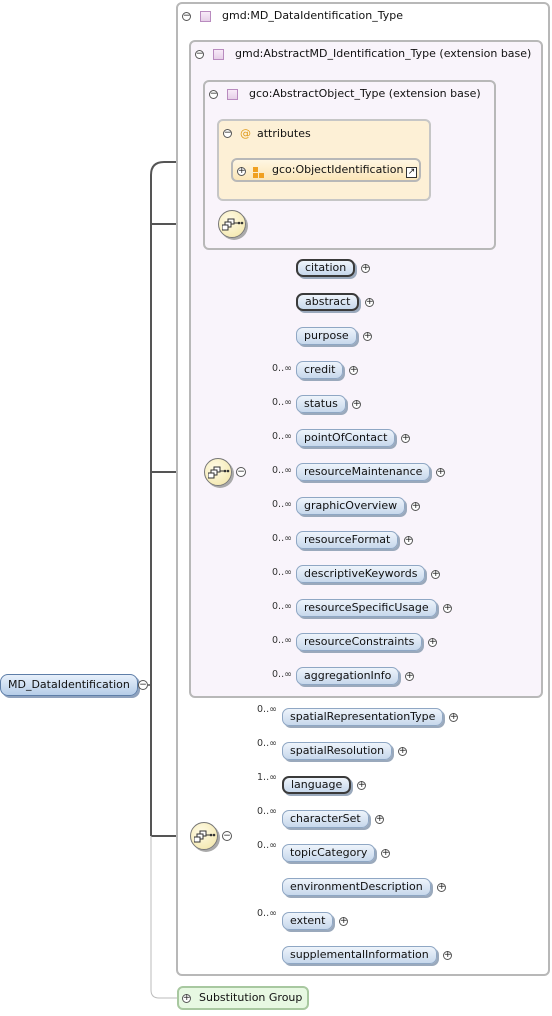  I want to click on element-topic-category: topicCategory, so click(329, 853).